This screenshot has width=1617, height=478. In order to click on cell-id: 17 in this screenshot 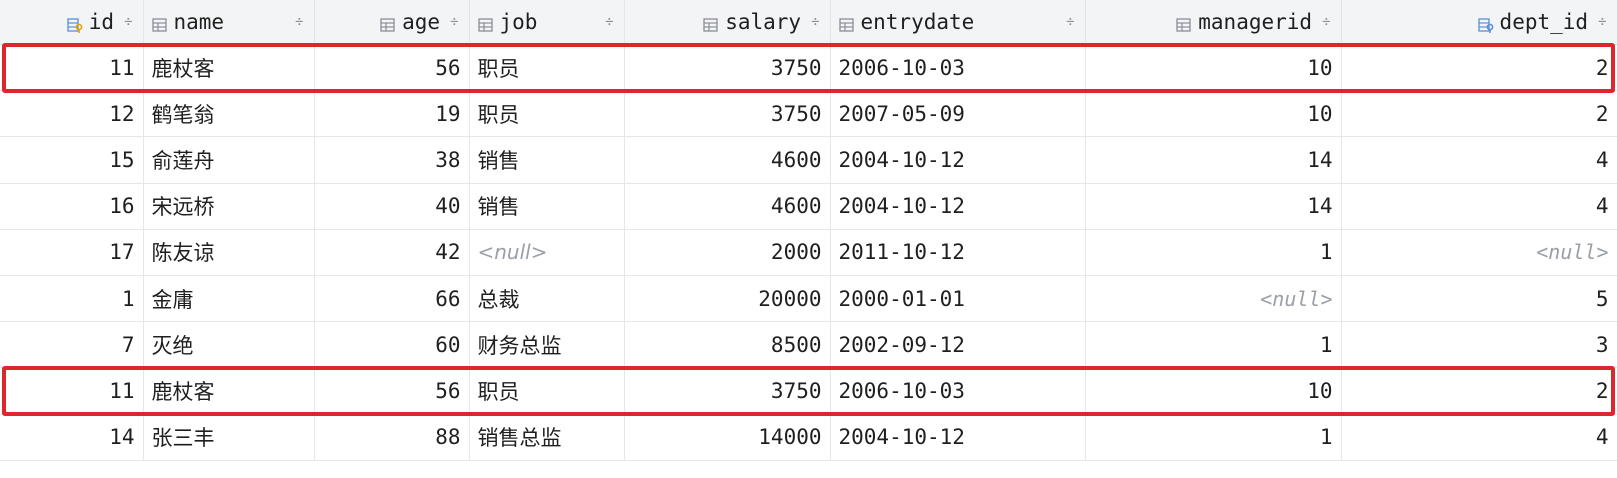, I will do `click(72, 252)`.